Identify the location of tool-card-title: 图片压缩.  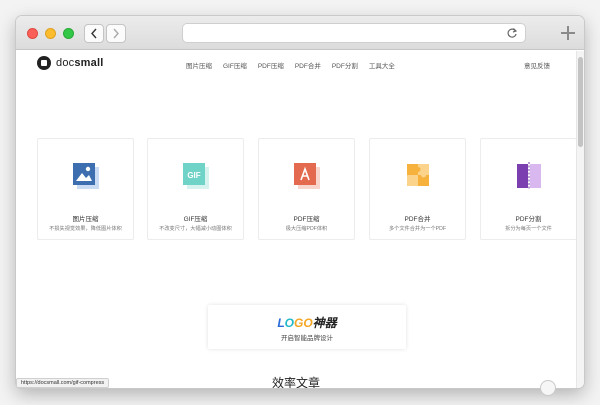
(85, 219).